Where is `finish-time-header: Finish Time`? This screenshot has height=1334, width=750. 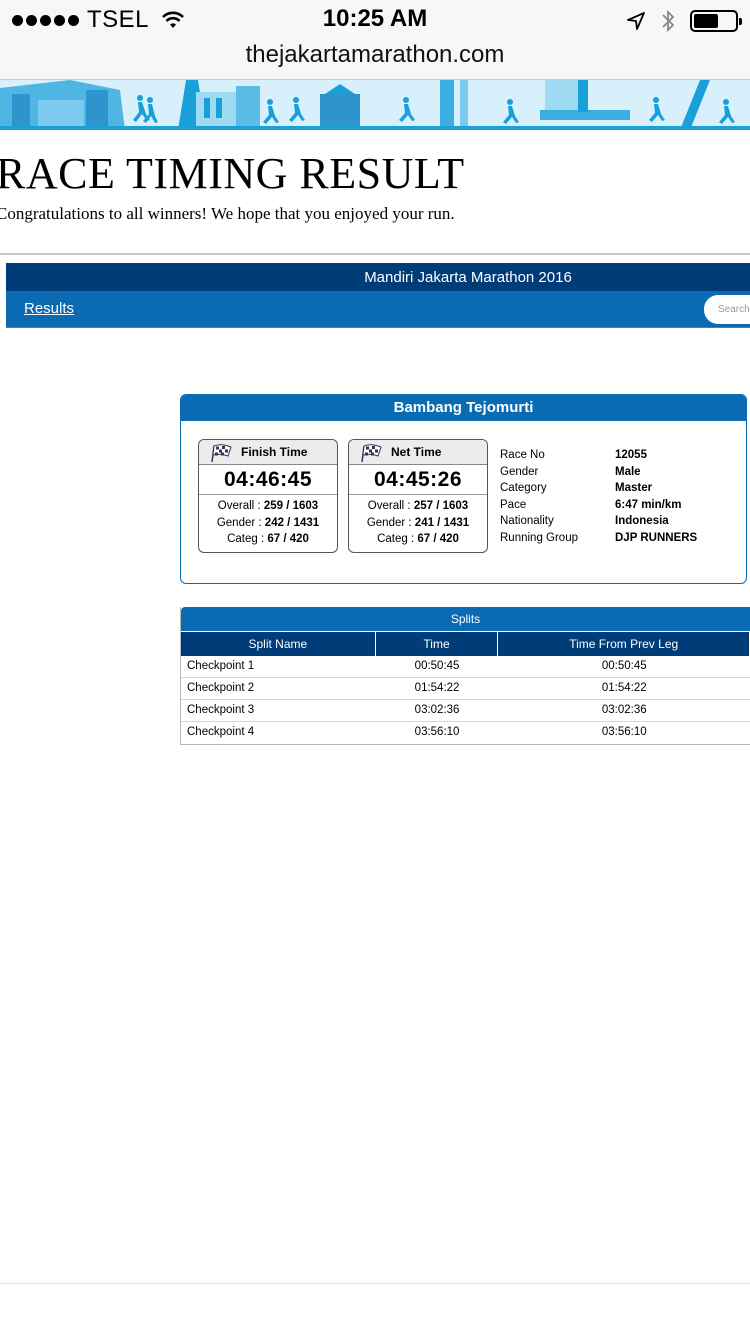
finish-time-header: Finish Time is located at coordinates (268, 452).